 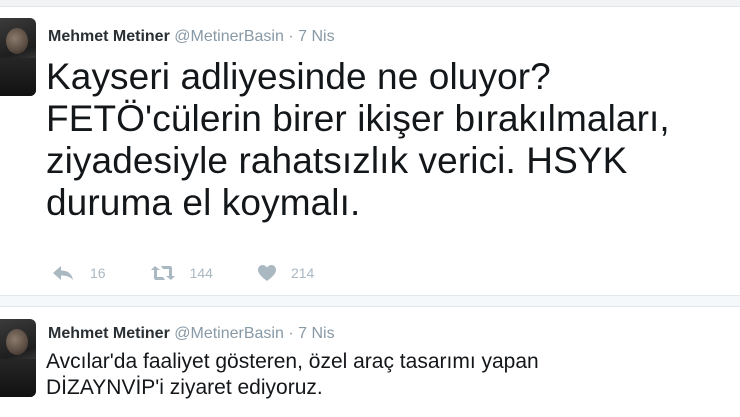 What do you see at coordinates (98, 273) in the screenshot?
I see `reply-count: 16` at bounding box center [98, 273].